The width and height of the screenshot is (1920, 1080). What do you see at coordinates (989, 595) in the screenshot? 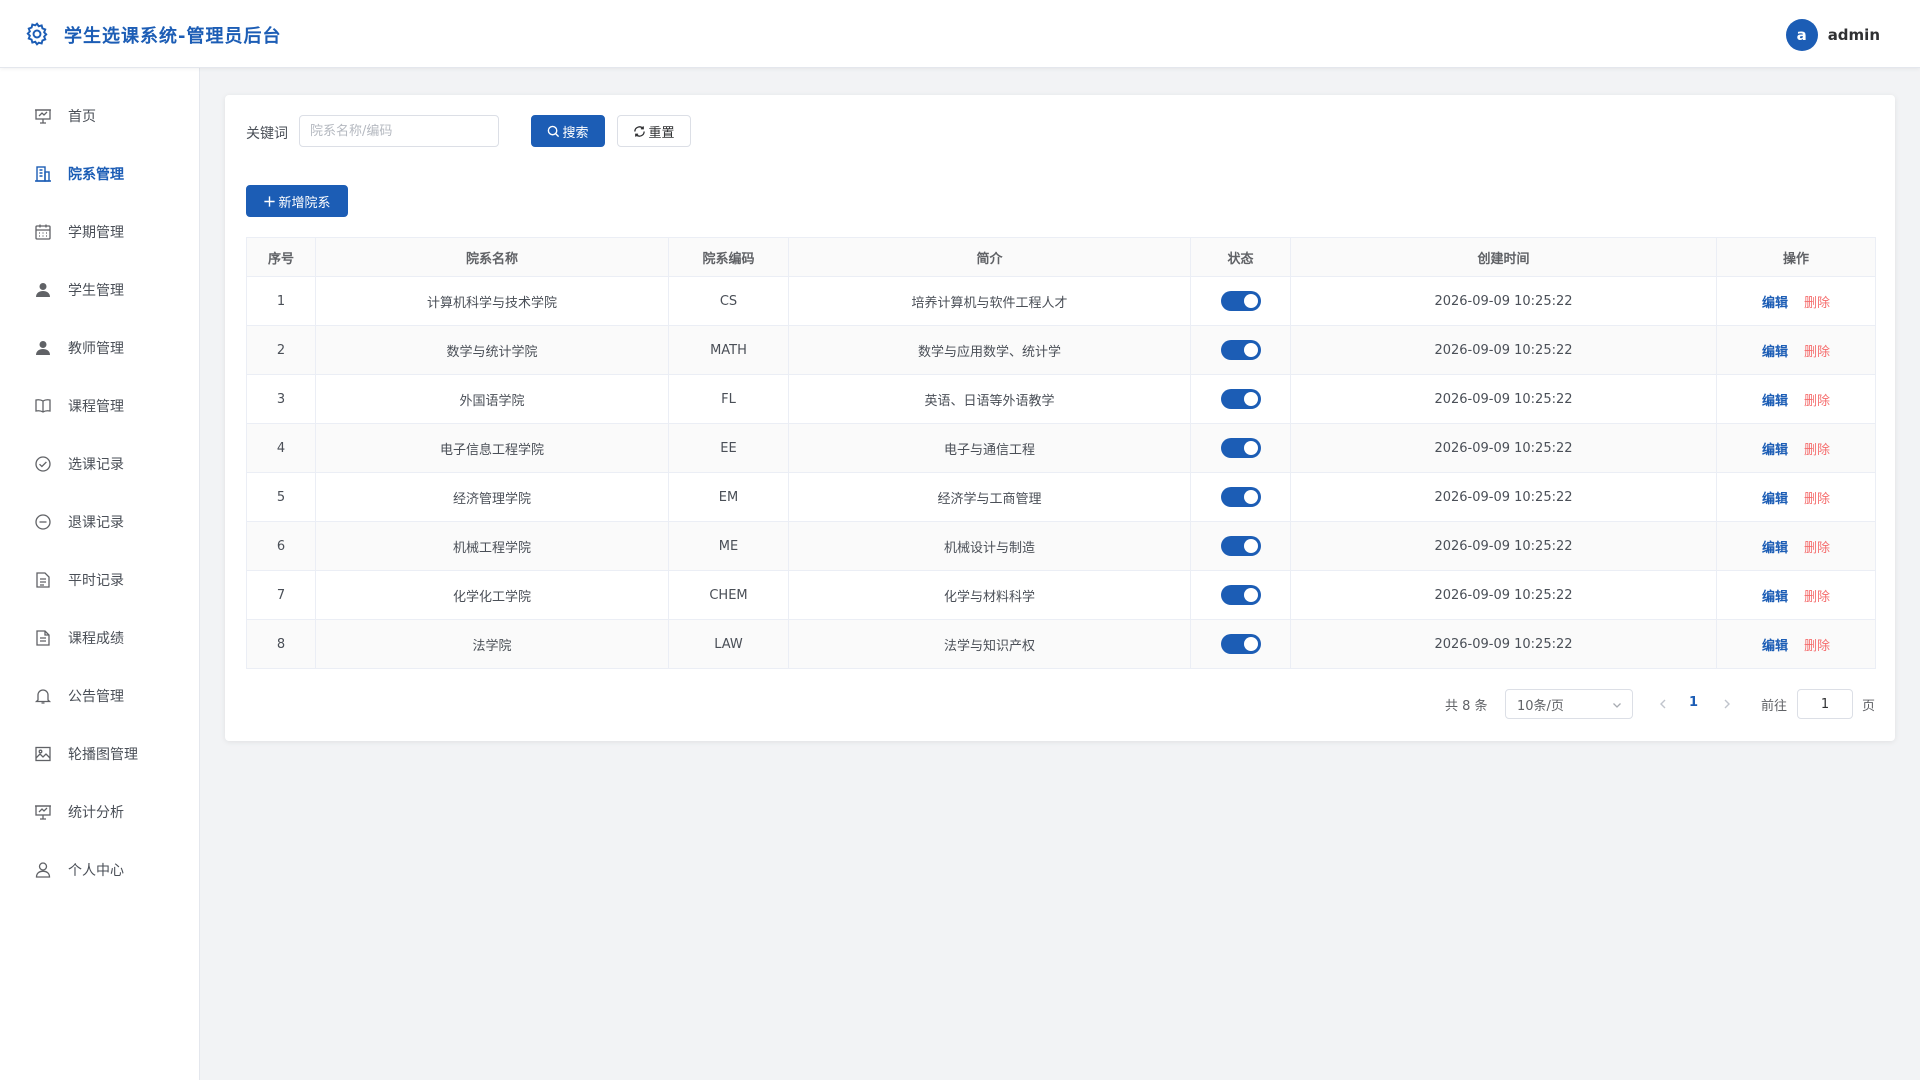
I see `cell-desc: 化学与材料科学` at bounding box center [989, 595].